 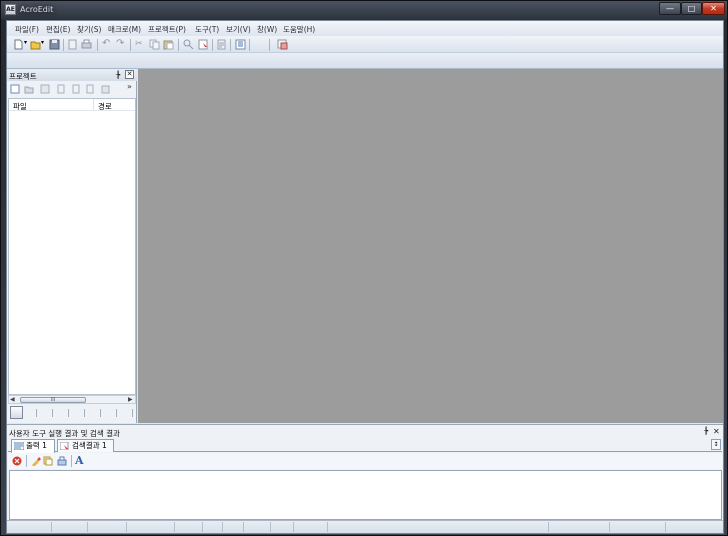 What do you see at coordinates (26, 44) in the screenshot?
I see `new-dropdown-icon: ▾` at bounding box center [26, 44].